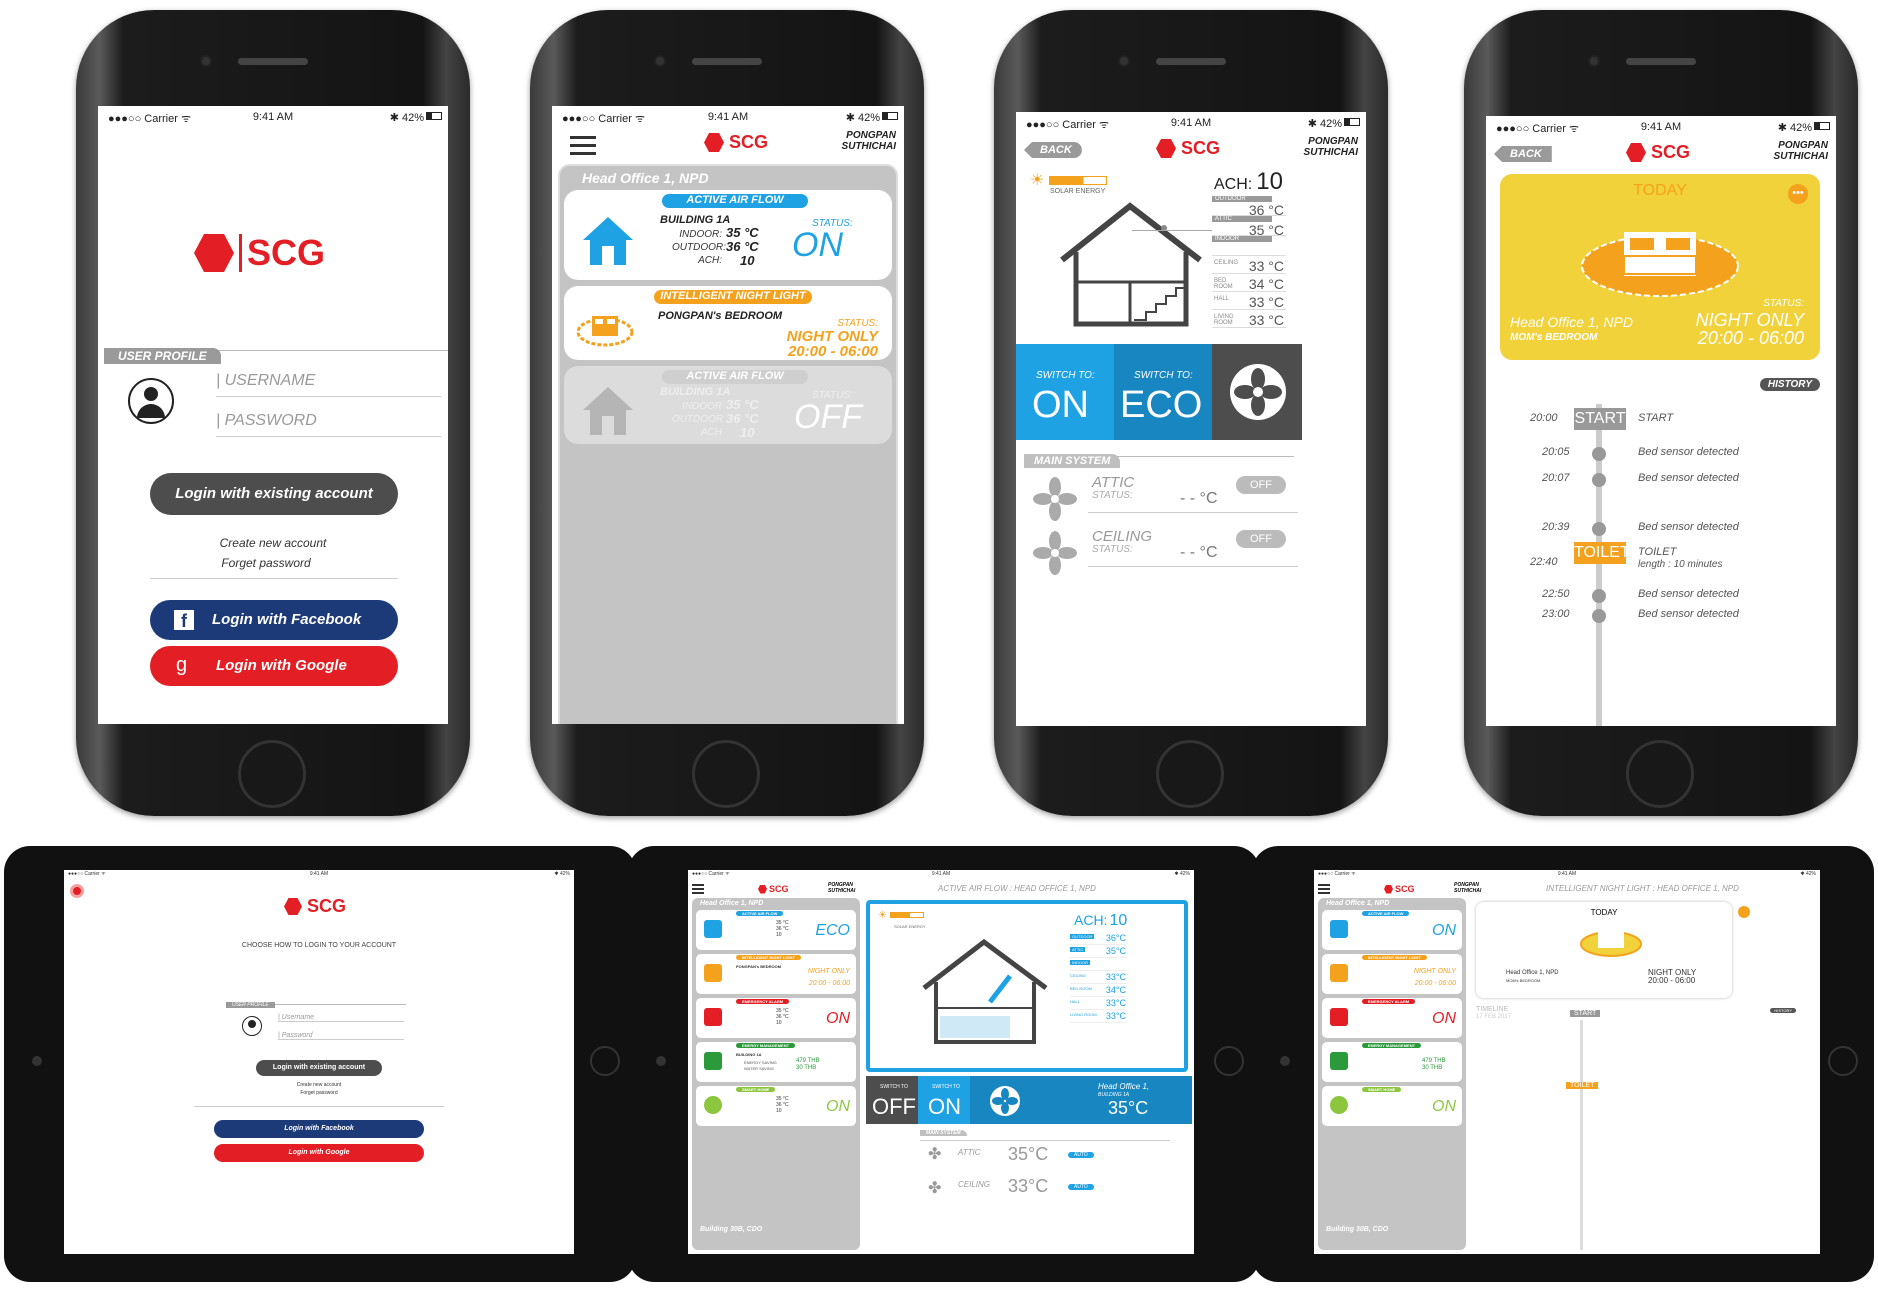  What do you see at coordinates (214, 253) in the screenshot?
I see `elephant-icon` at bounding box center [214, 253].